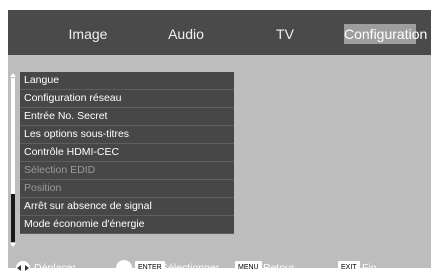 The width and height of the screenshot is (439, 278). I want to click on tab-tv: TV, so click(285, 34).